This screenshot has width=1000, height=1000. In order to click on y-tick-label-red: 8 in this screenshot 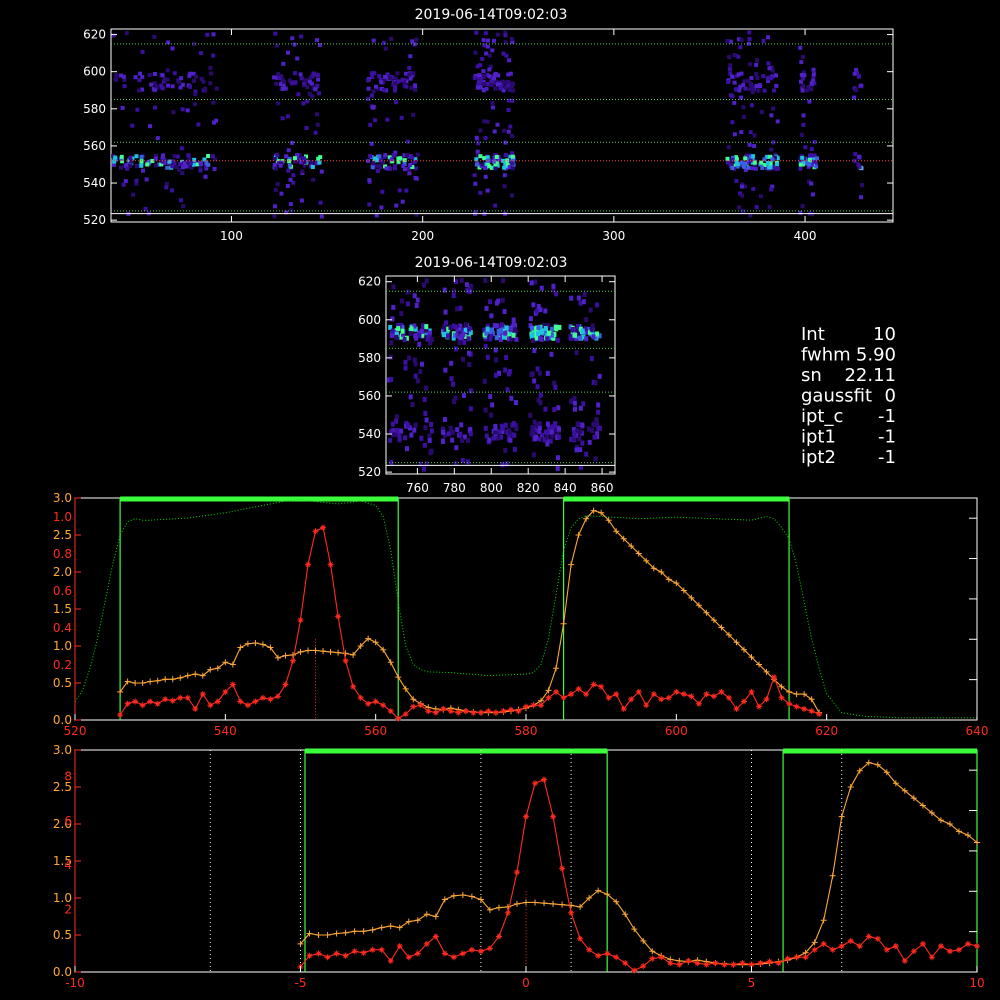, I will do `click(68, 776)`.